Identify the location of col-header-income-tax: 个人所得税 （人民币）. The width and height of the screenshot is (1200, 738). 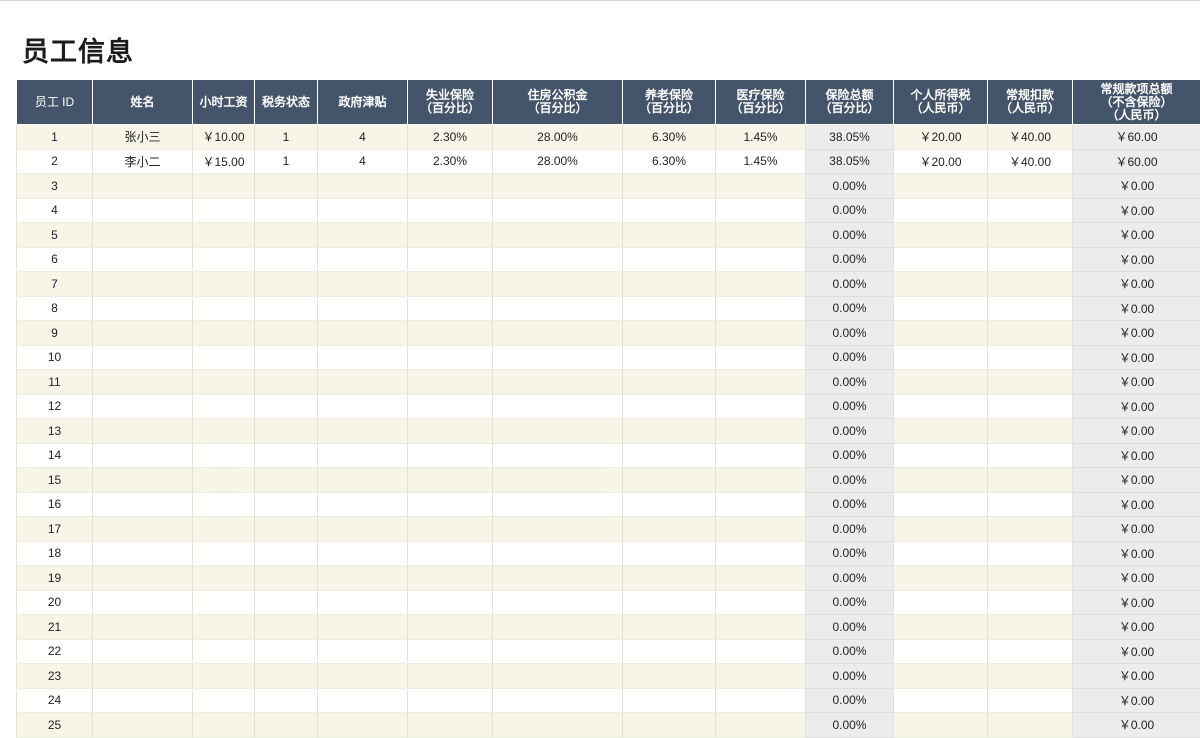
(941, 102).